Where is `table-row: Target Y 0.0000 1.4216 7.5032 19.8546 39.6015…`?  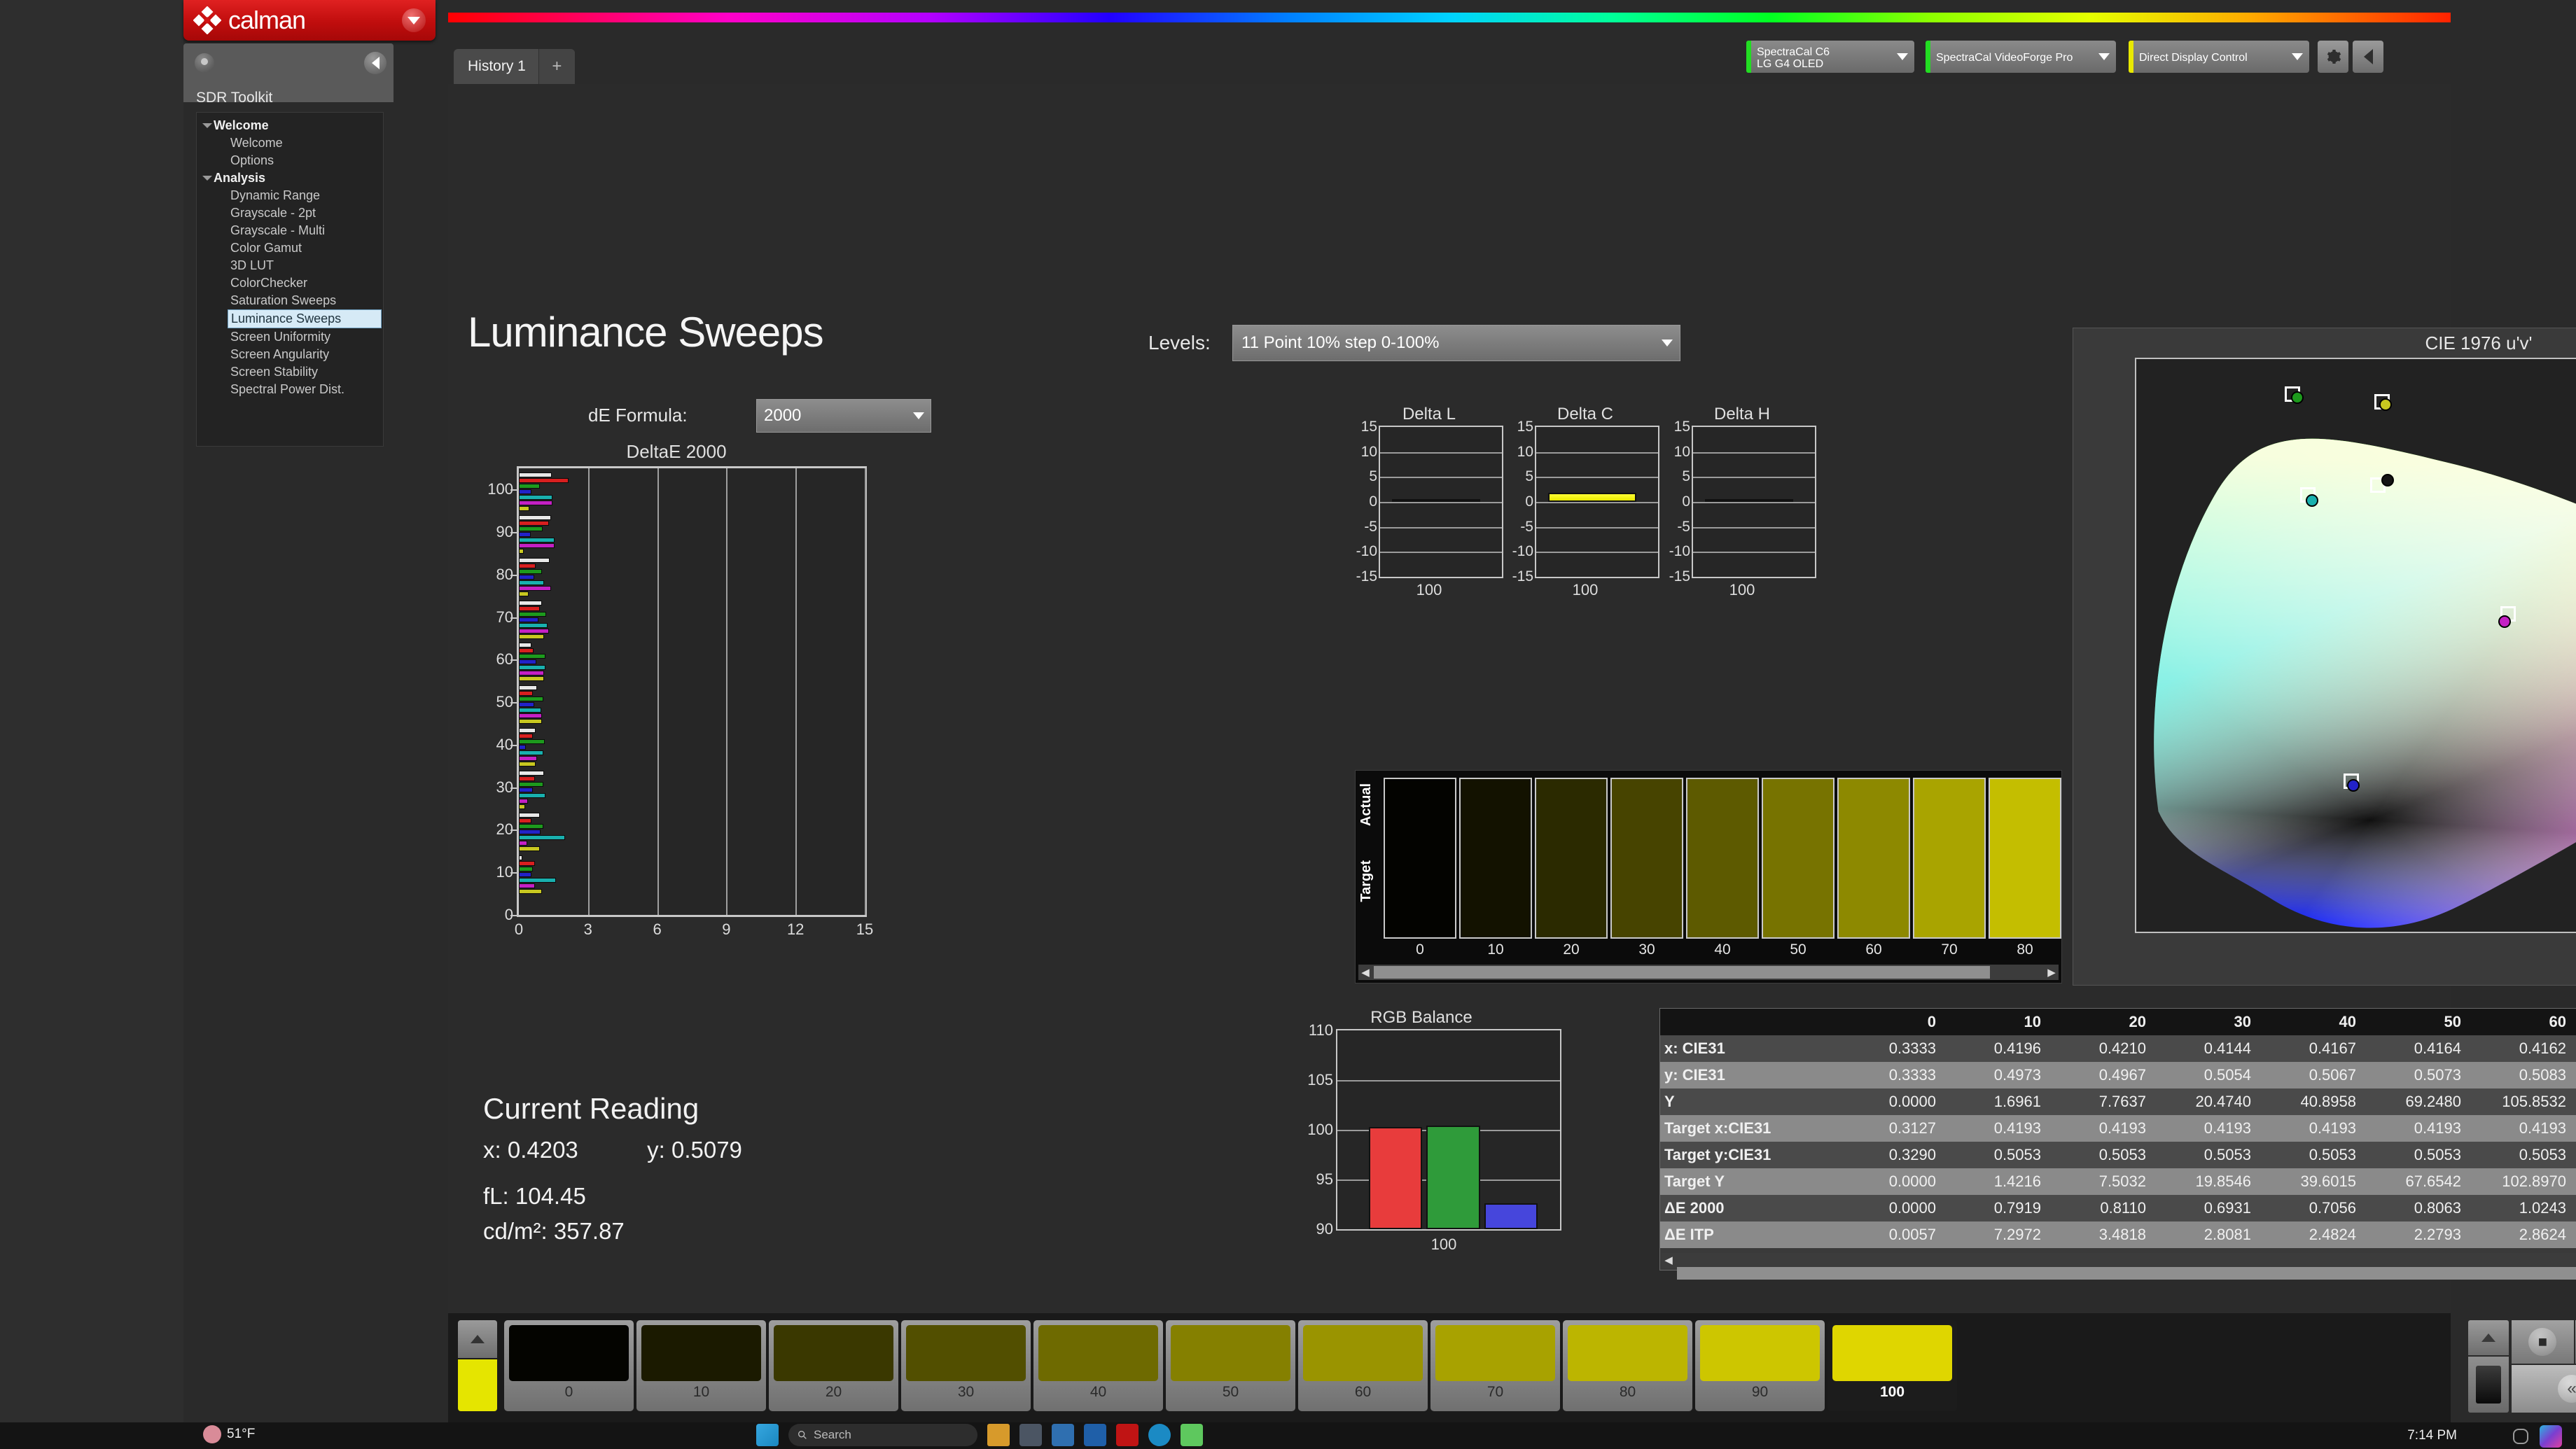 table-row: Target Y 0.0000 1.4216 7.5032 19.8546 39.6015… is located at coordinates (2118, 1181).